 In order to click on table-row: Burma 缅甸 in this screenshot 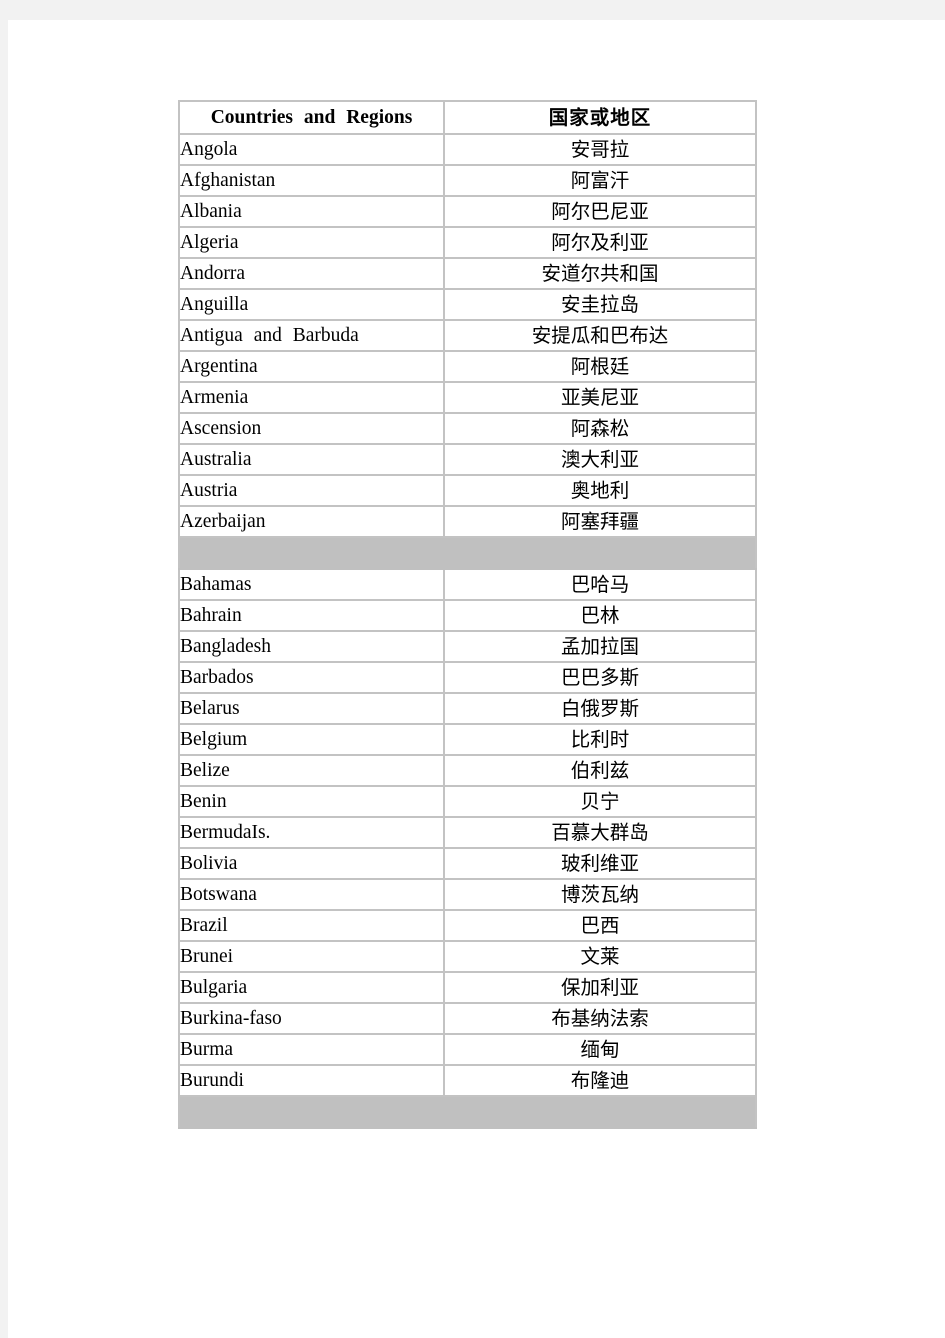, I will do `click(467, 1049)`.